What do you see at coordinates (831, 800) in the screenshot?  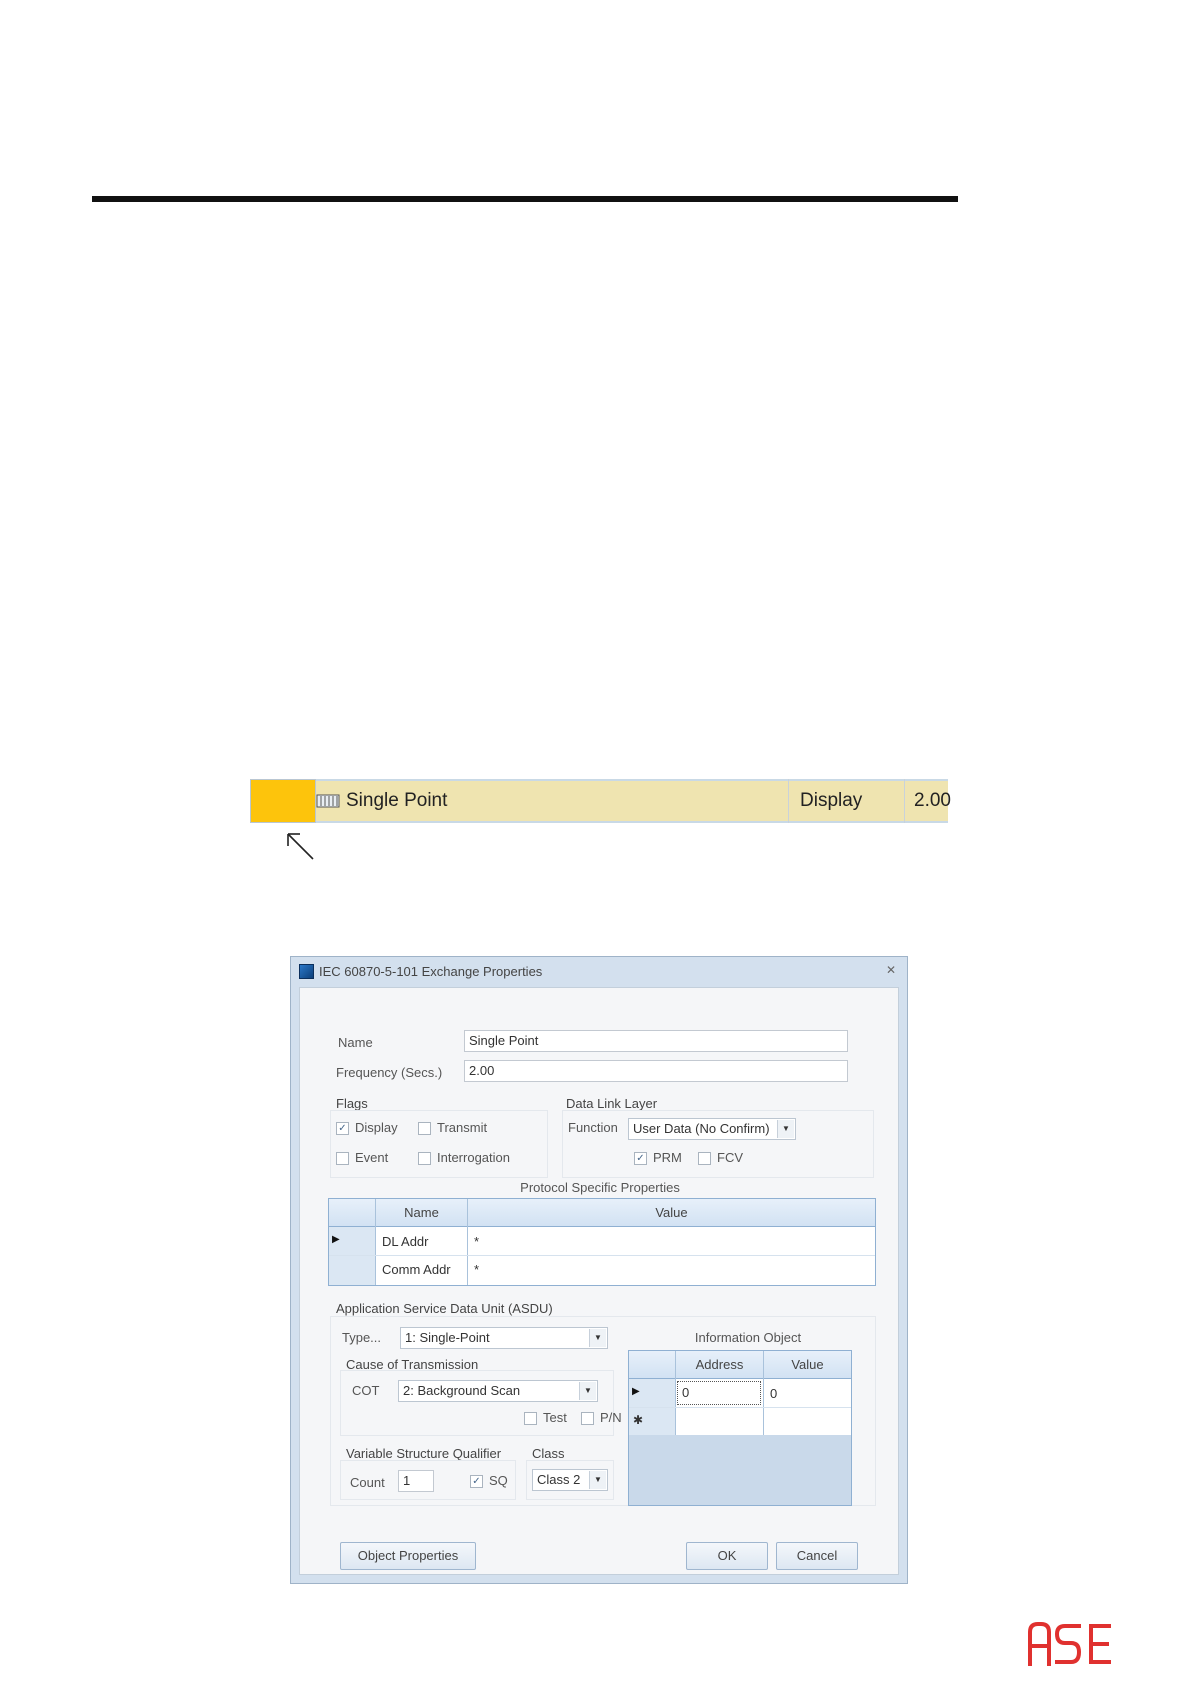 I see `exchange-flag: Display` at bounding box center [831, 800].